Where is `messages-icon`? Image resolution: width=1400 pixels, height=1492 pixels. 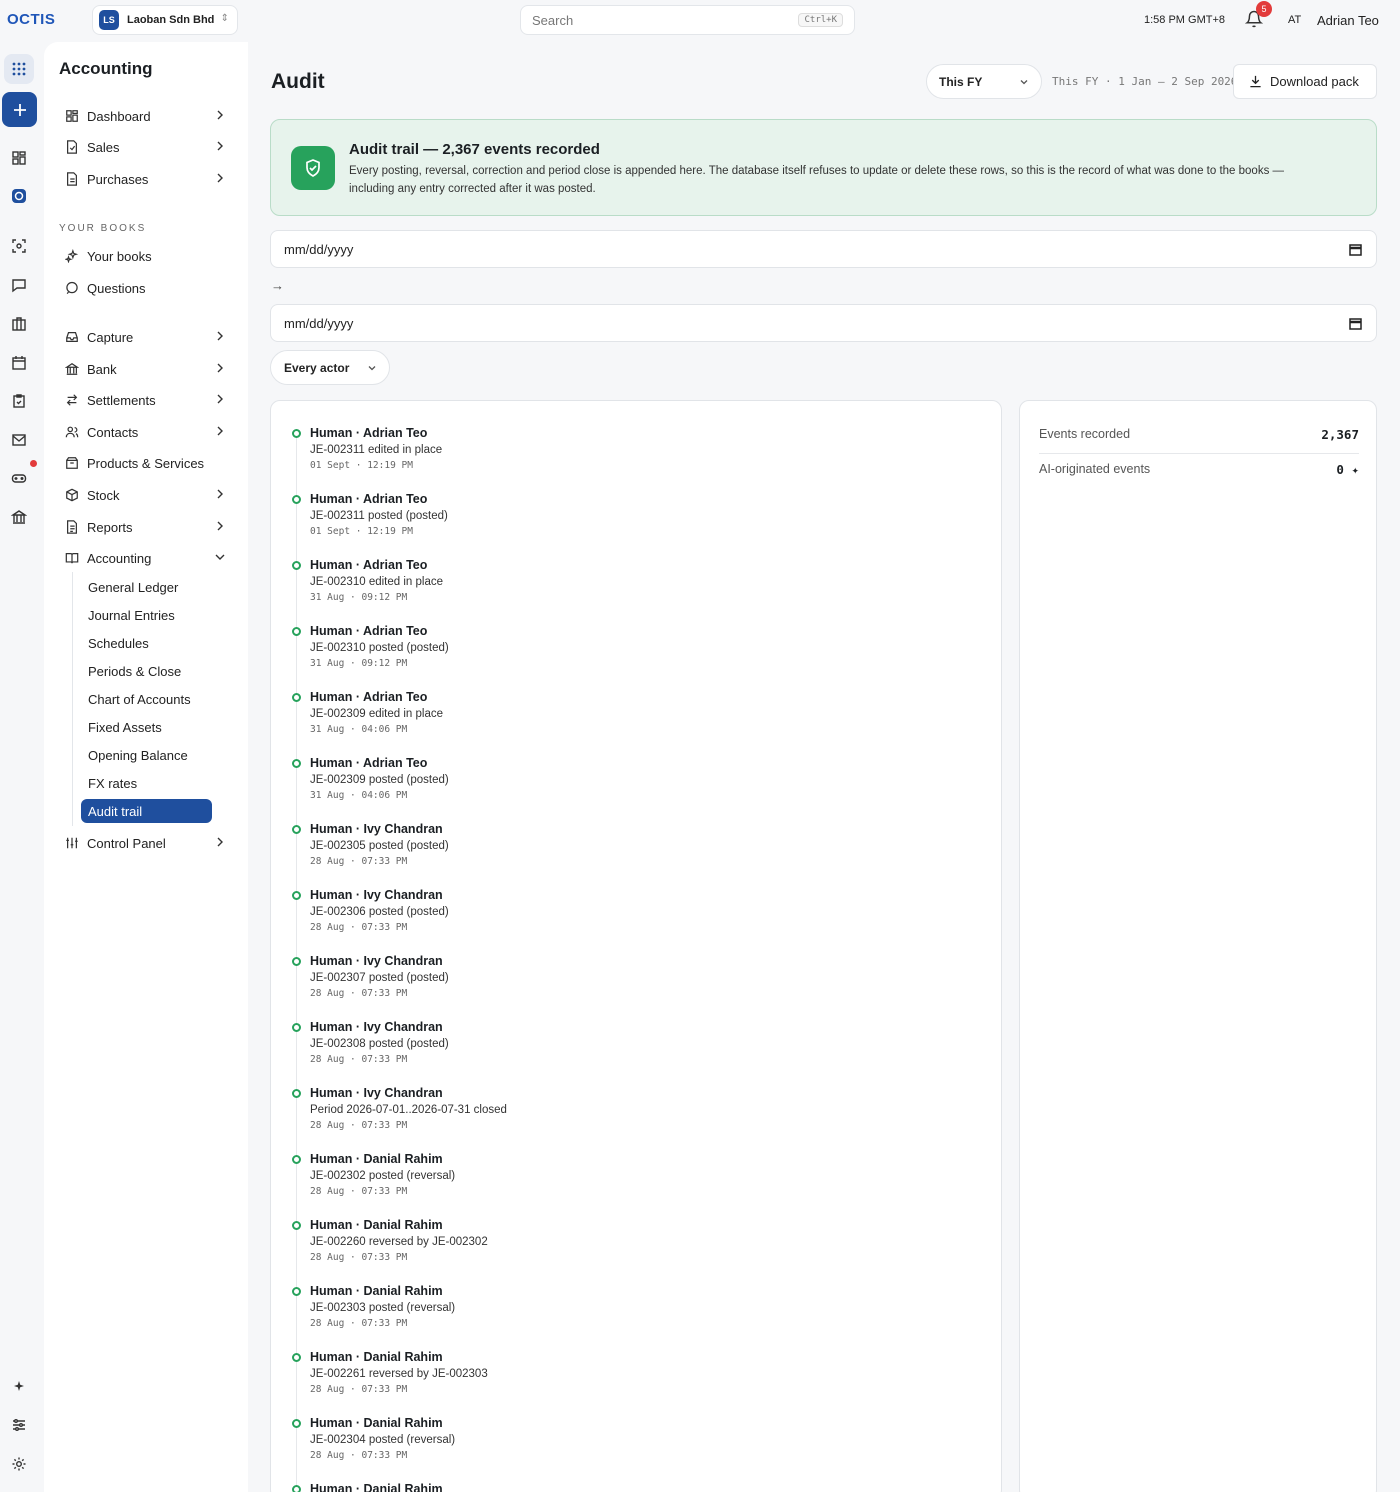
messages-icon is located at coordinates (19, 285).